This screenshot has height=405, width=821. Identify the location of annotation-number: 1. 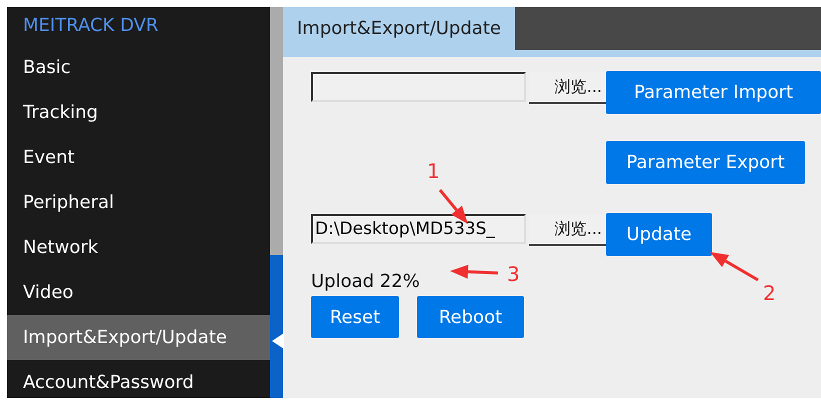
(433, 171).